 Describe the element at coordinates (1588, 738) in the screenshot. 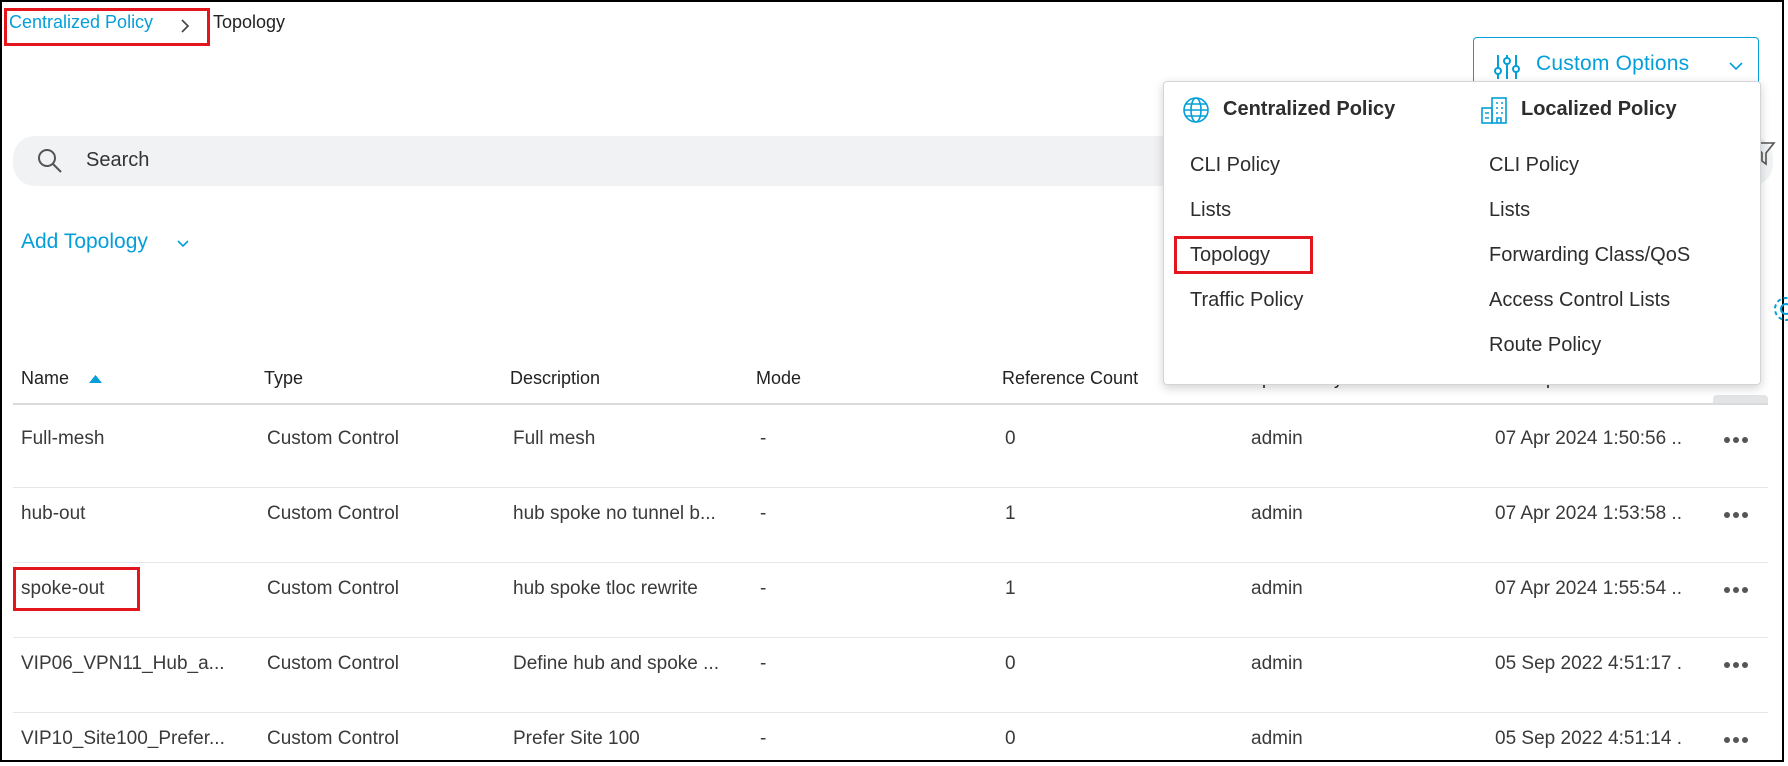

I see `cell-last-updated: 05 Sep 2022 4:51:14 .` at that location.